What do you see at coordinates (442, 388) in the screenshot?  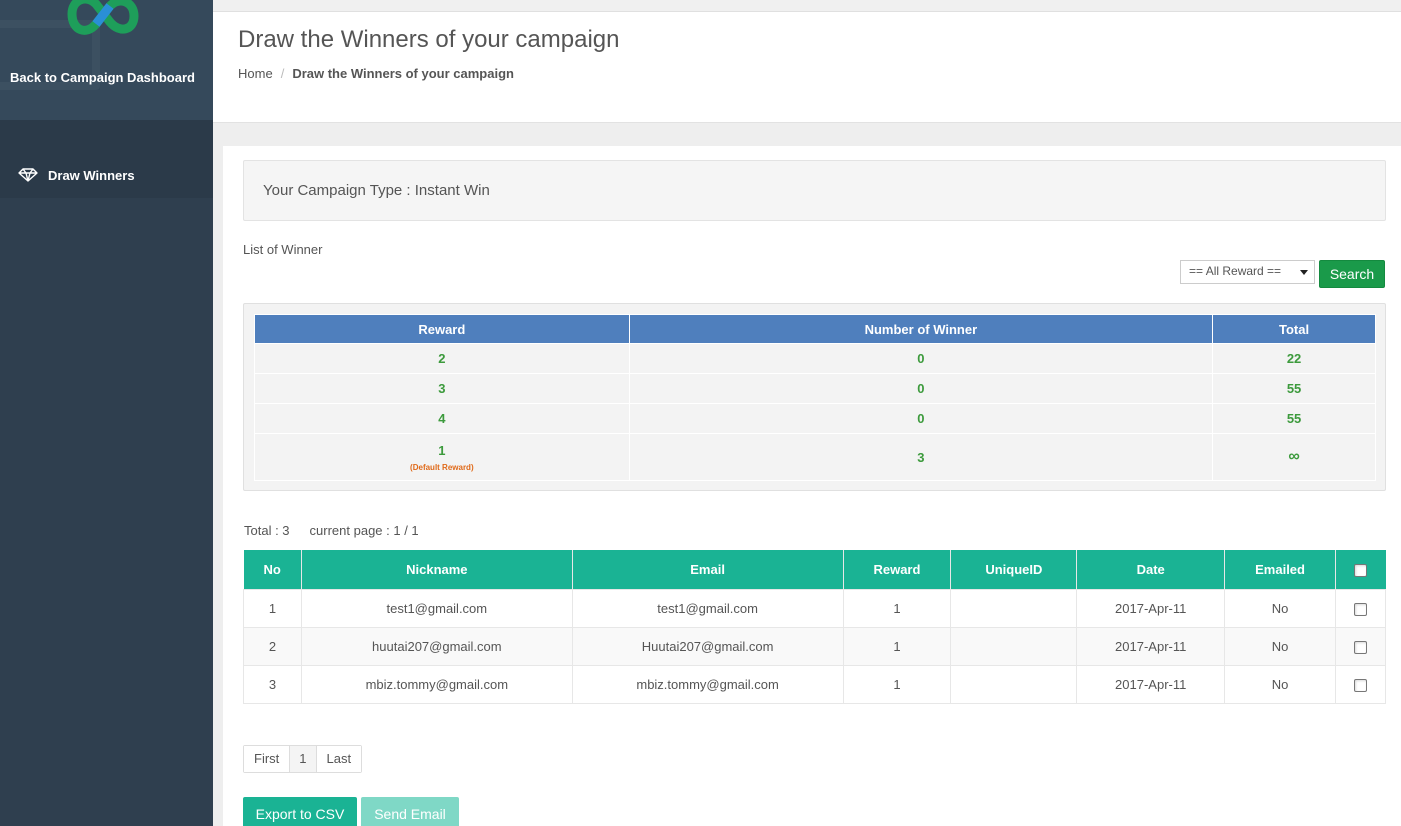 I see `reward-cell: 3` at bounding box center [442, 388].